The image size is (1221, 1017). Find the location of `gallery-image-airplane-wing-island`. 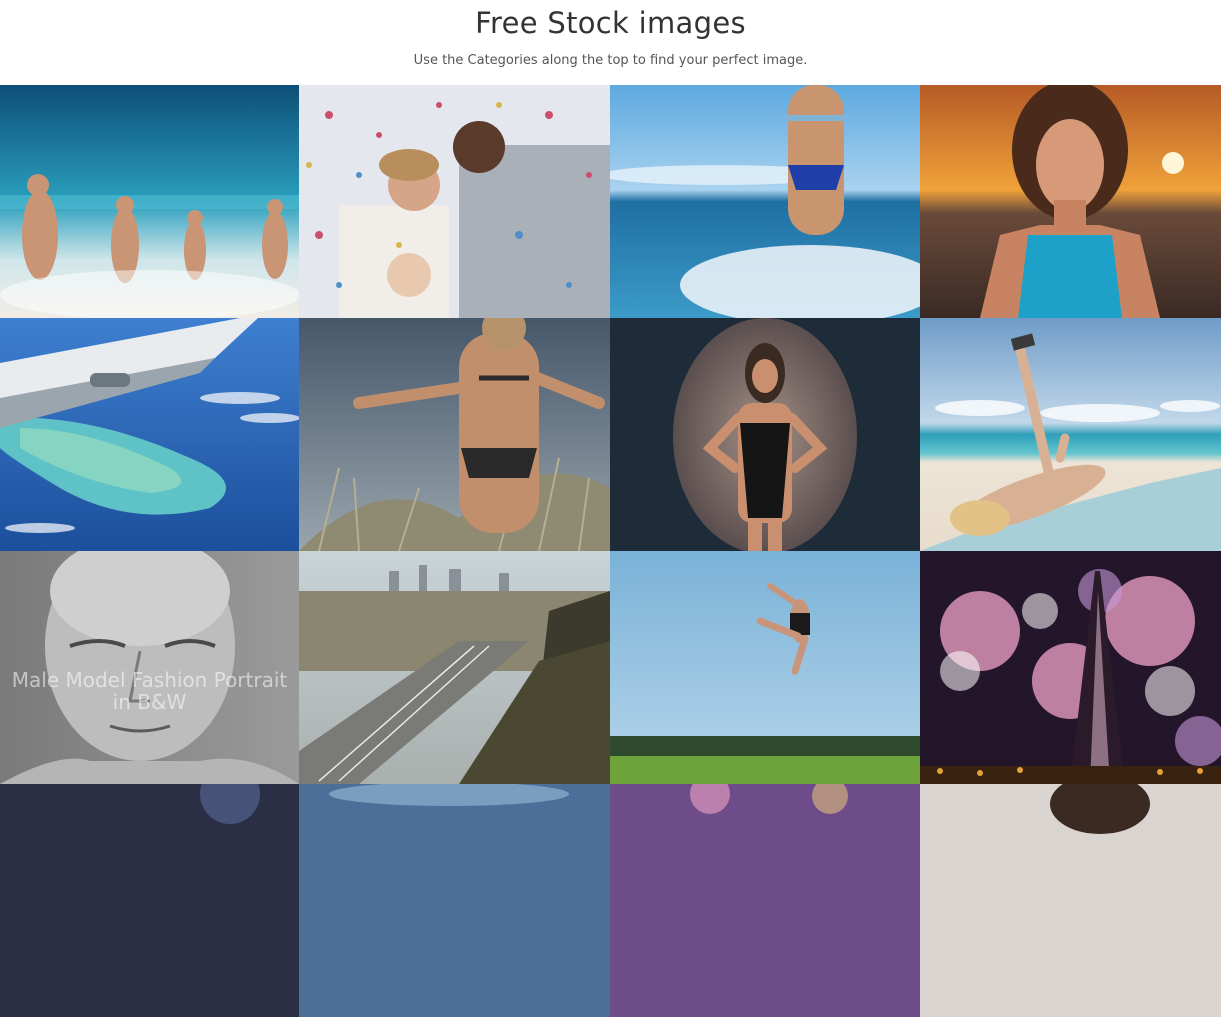

gallery-image-airplane-wing-island is located at coordinates (149, 434).